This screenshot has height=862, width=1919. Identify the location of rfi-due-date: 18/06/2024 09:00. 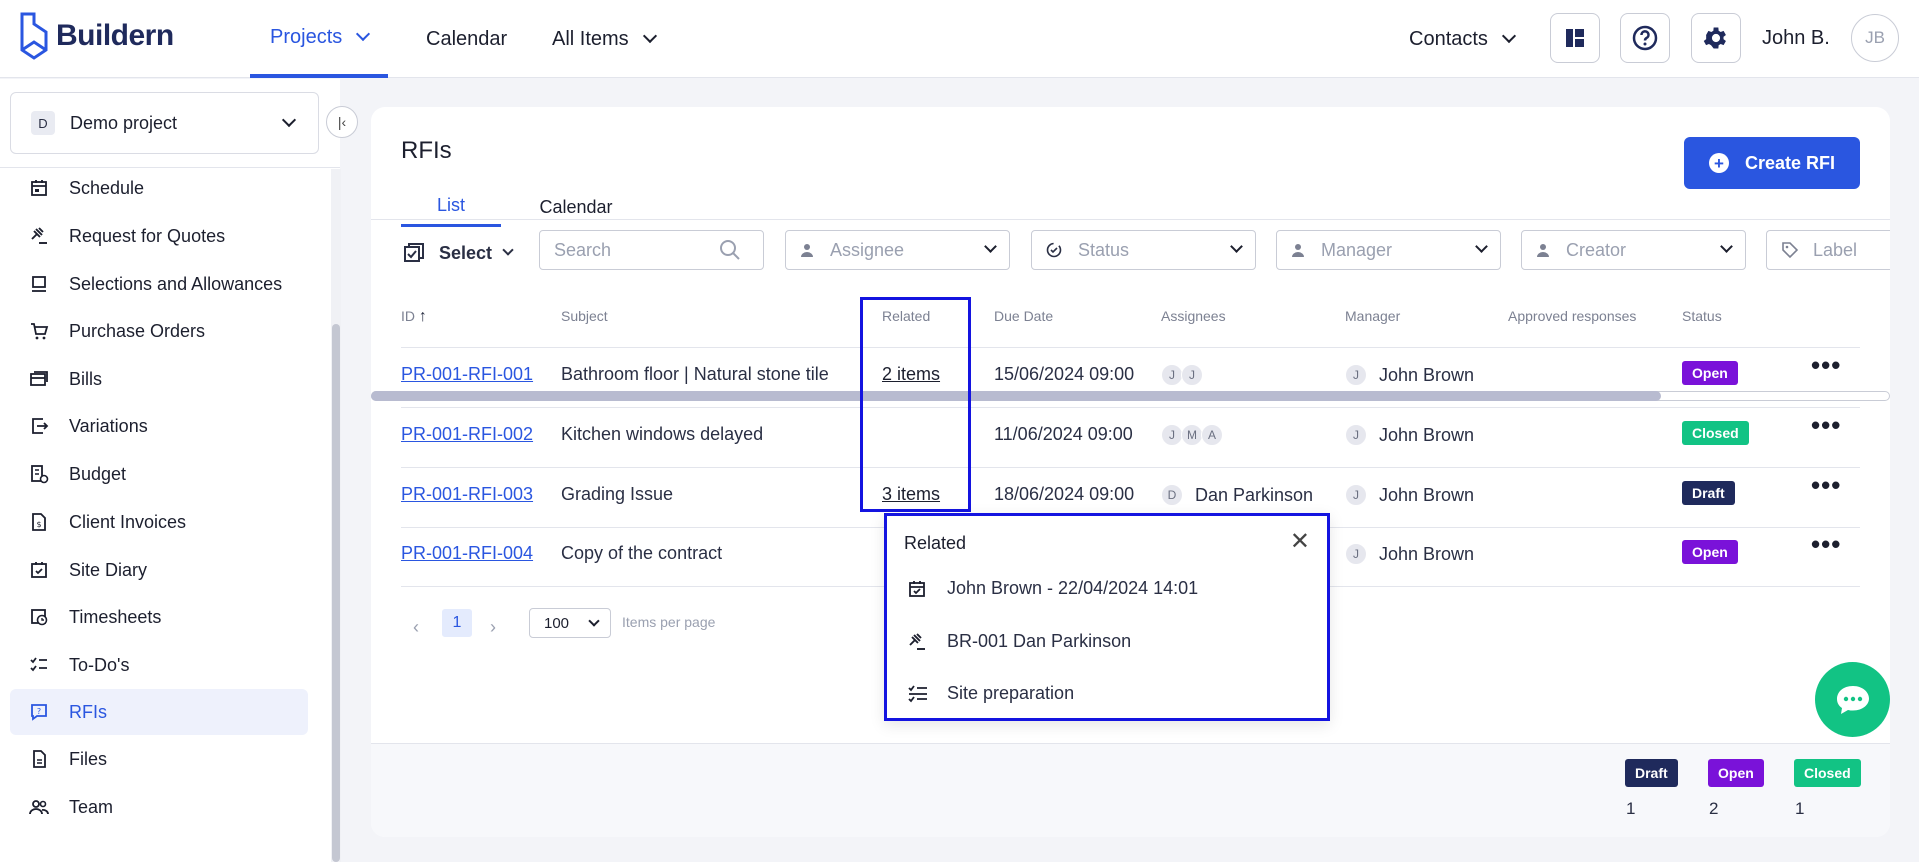
(1064, 494).